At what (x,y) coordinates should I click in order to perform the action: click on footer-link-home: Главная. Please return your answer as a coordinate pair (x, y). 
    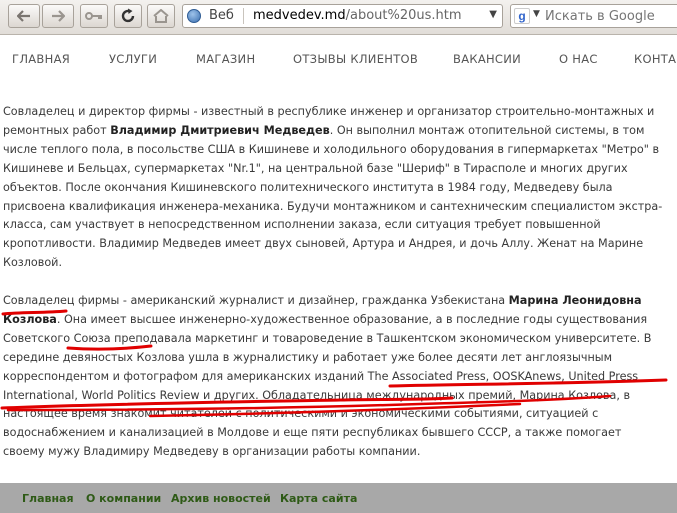
    Looking at the image, I should click on (48, 498).